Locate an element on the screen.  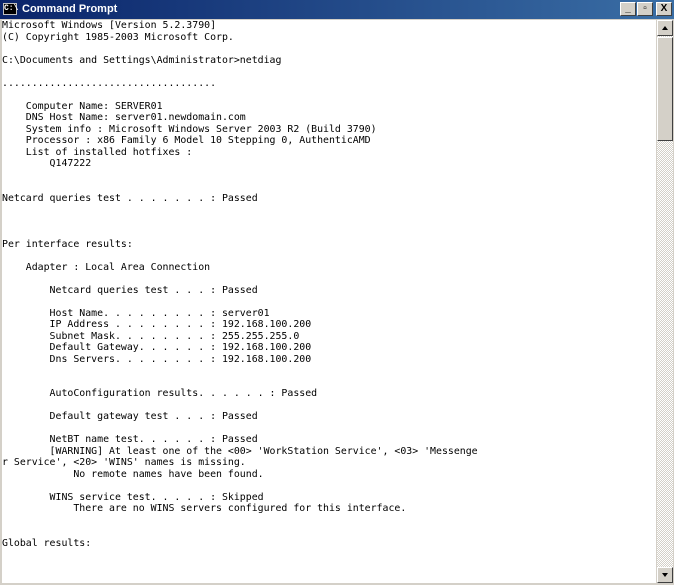
arrow-up-icon is located at coordinates (665, 28).